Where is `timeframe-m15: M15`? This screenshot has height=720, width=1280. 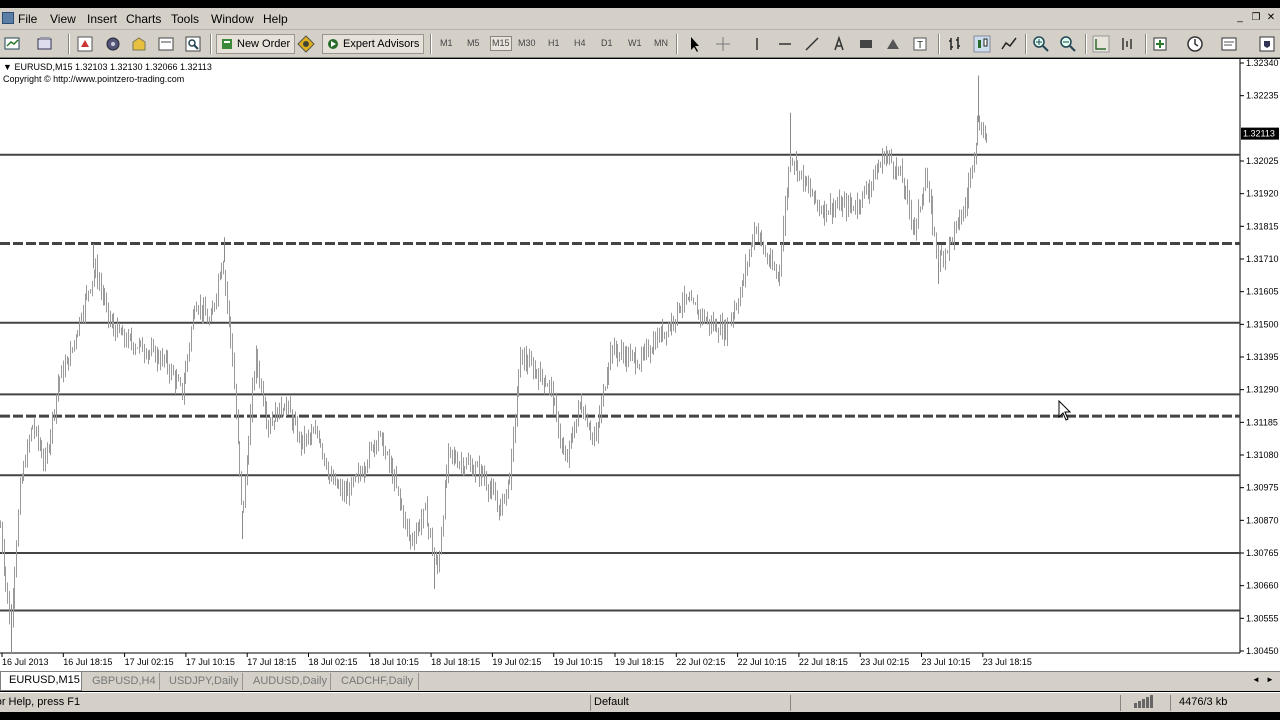 timeframe-m15: M15 is located at coordinates (501, 43).